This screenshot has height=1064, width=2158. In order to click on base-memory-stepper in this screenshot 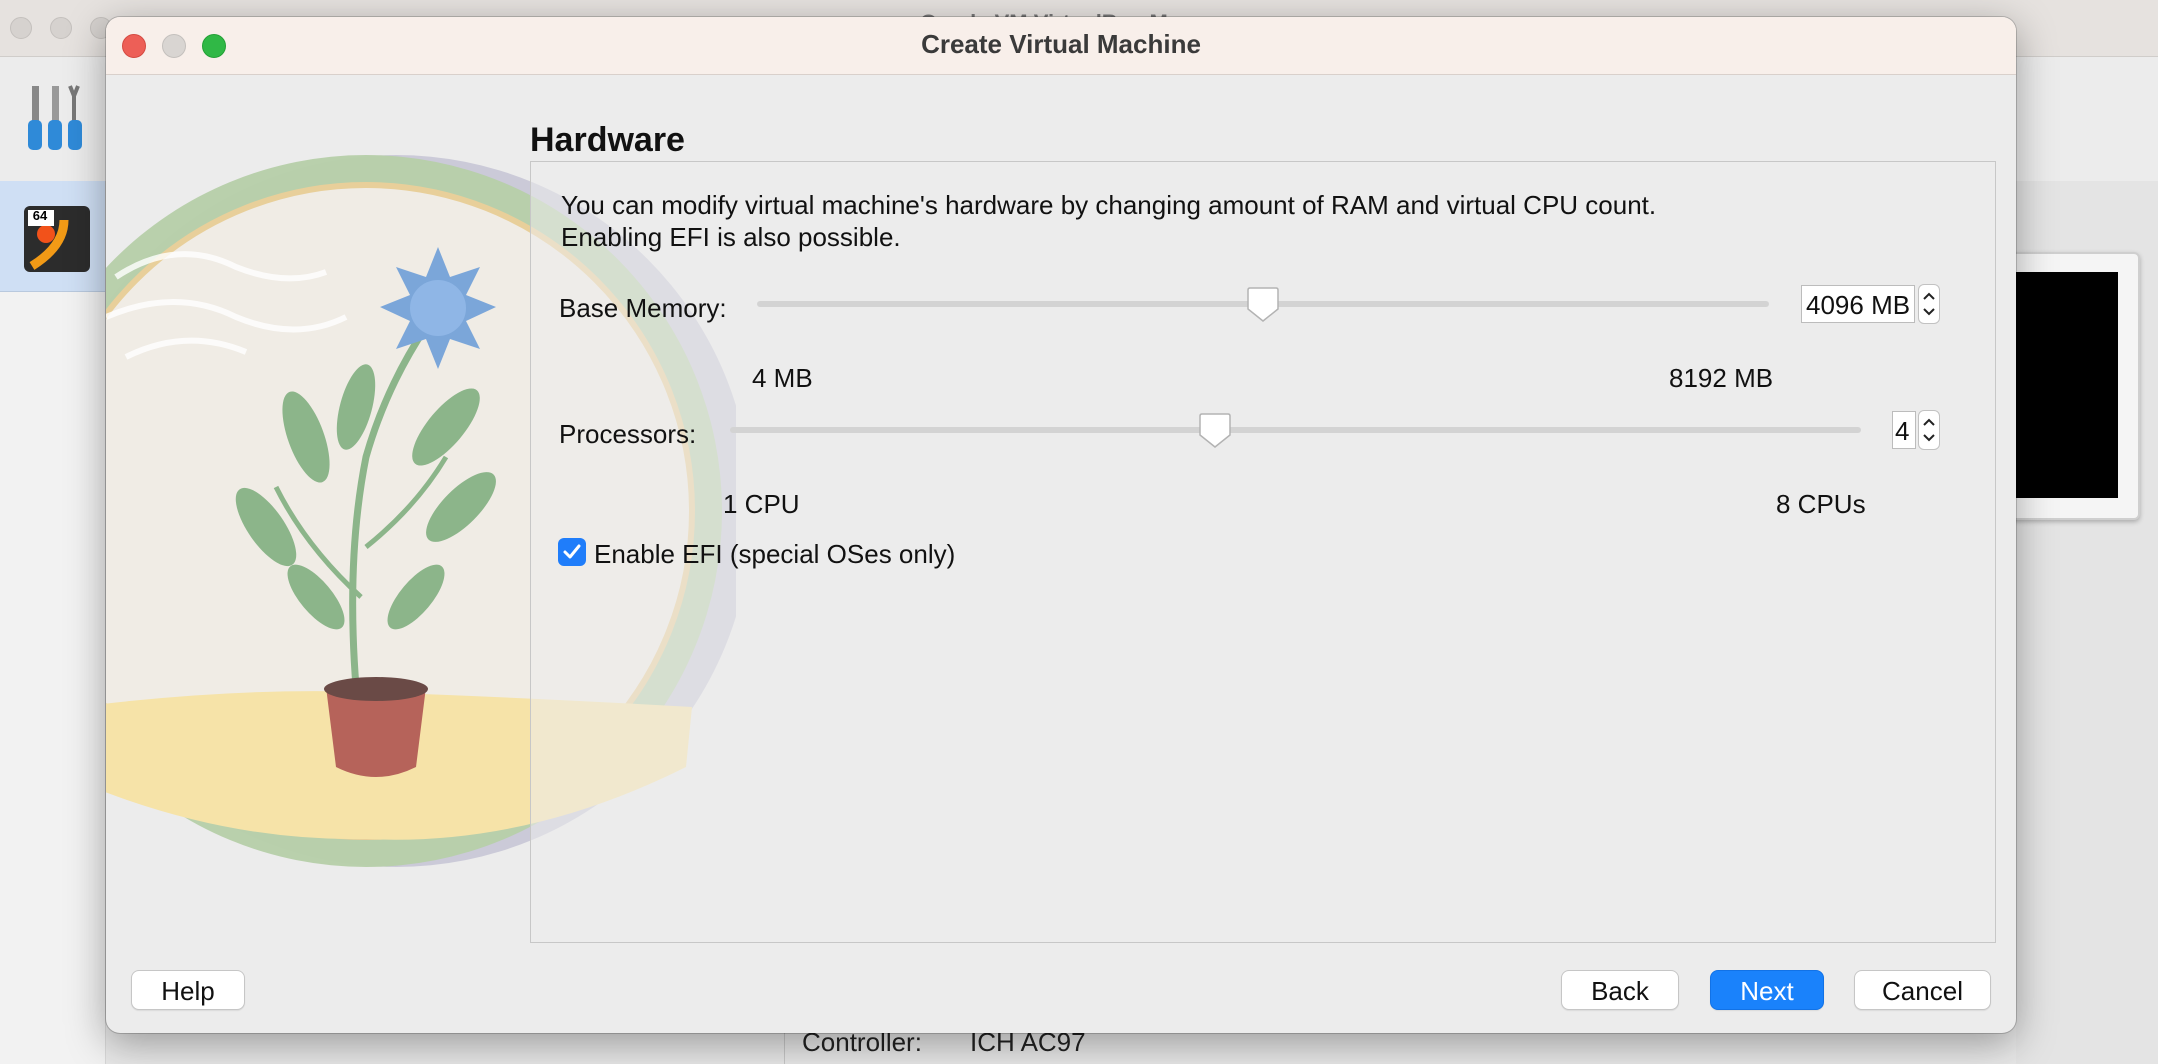, I will do `click(1929, 304)`.